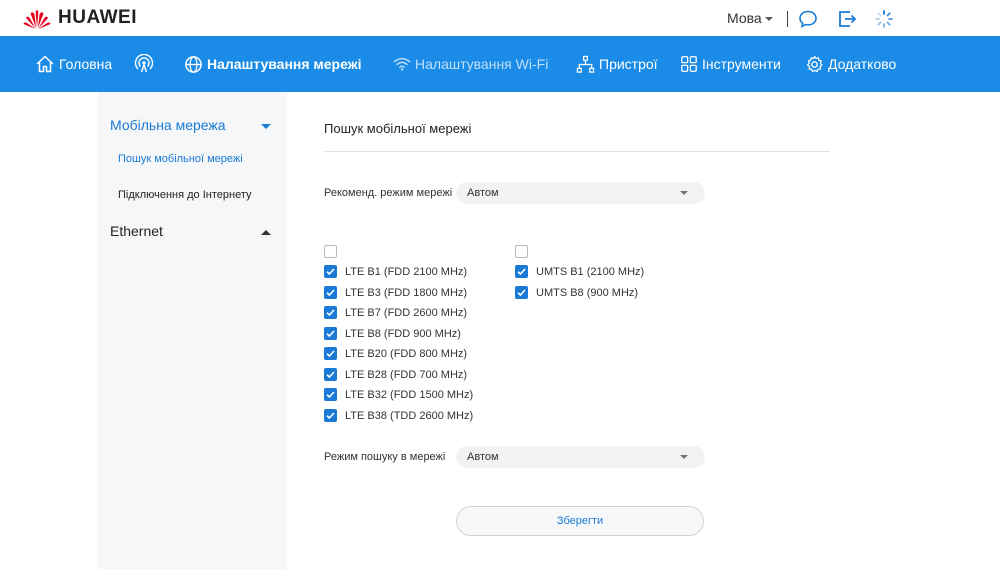 Image resolution: width=1000 pixels, height=569 pixels. Describe the element at coordinates (406, 272) in the screenshot. I see `lte-b1-label: LTE B1 (FDD 2100 MHz)` at that location.